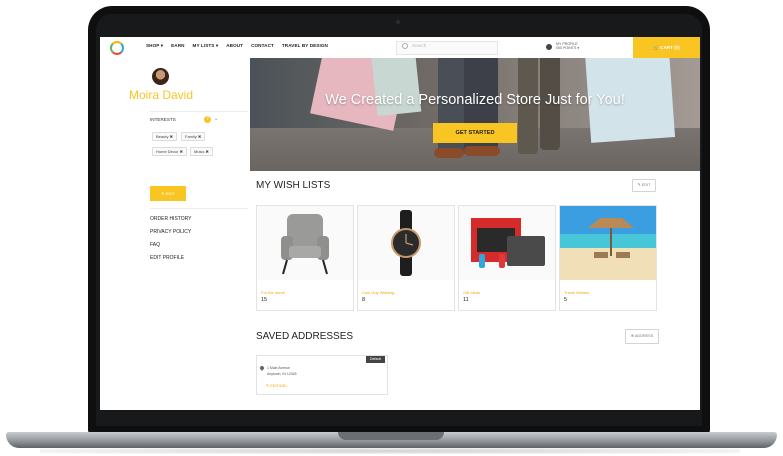 This screenshot has height=456, width=783. Describe the element at coordinates (405, 46) in the screenshot. I see `search-icon` at that location.